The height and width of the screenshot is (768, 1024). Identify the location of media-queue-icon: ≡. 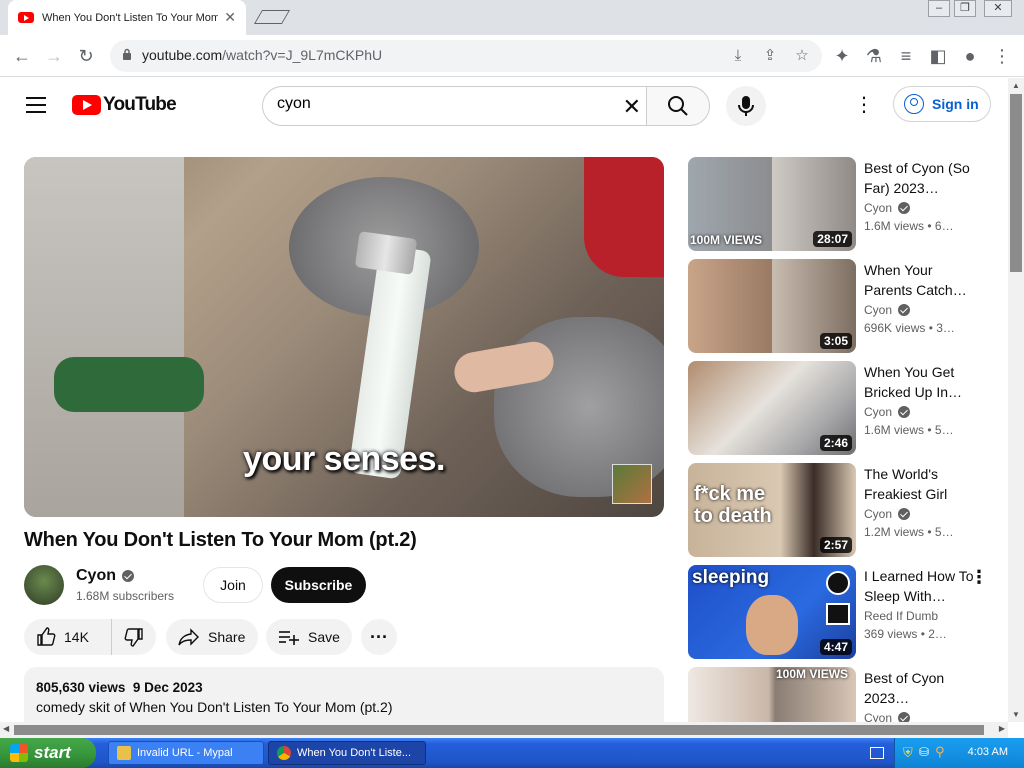
(906, 56).